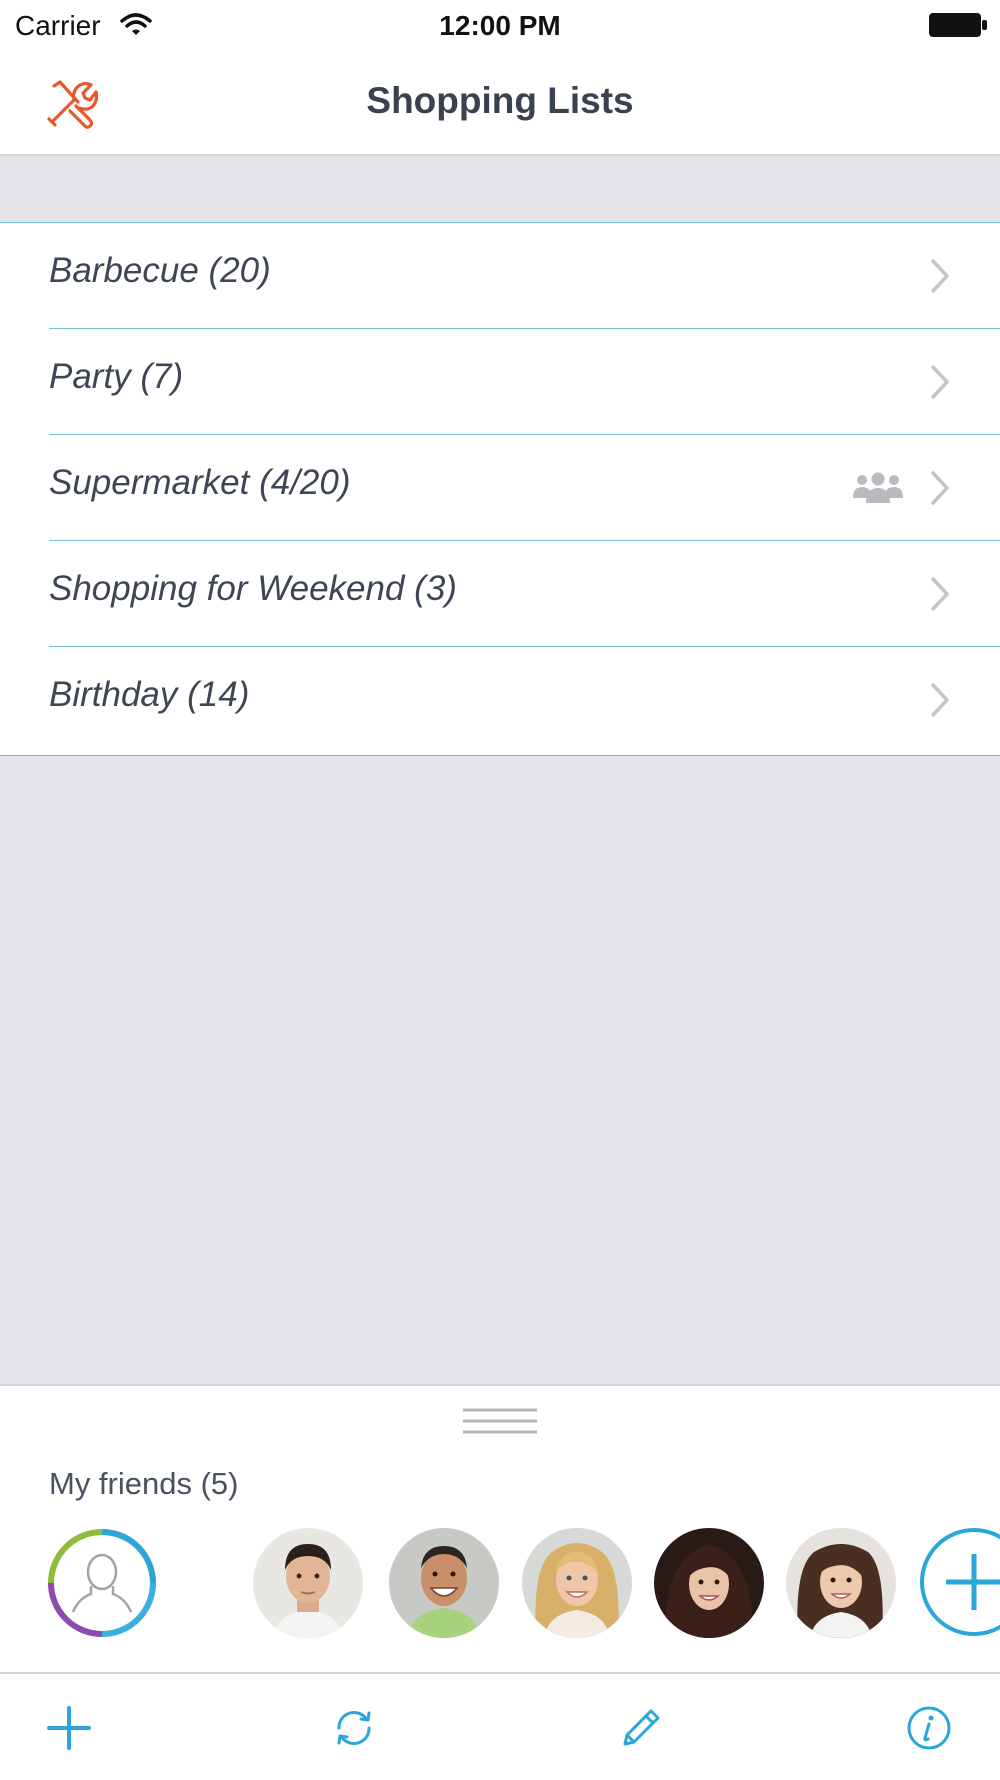 The width and height of the screenshot is (1000, 1780). What do you see at coordinates (929, 1728) in the screenshot?
I see `info-icon` at bounding box center [929, 1728].